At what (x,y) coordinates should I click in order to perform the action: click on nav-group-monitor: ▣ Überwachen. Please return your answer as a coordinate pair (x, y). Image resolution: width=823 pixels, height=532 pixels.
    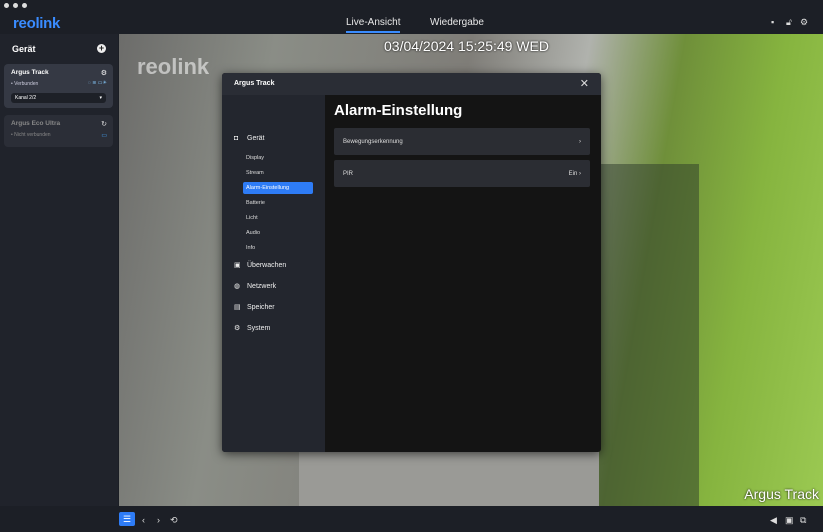
    Looking at the image, I should click on (260, 265).